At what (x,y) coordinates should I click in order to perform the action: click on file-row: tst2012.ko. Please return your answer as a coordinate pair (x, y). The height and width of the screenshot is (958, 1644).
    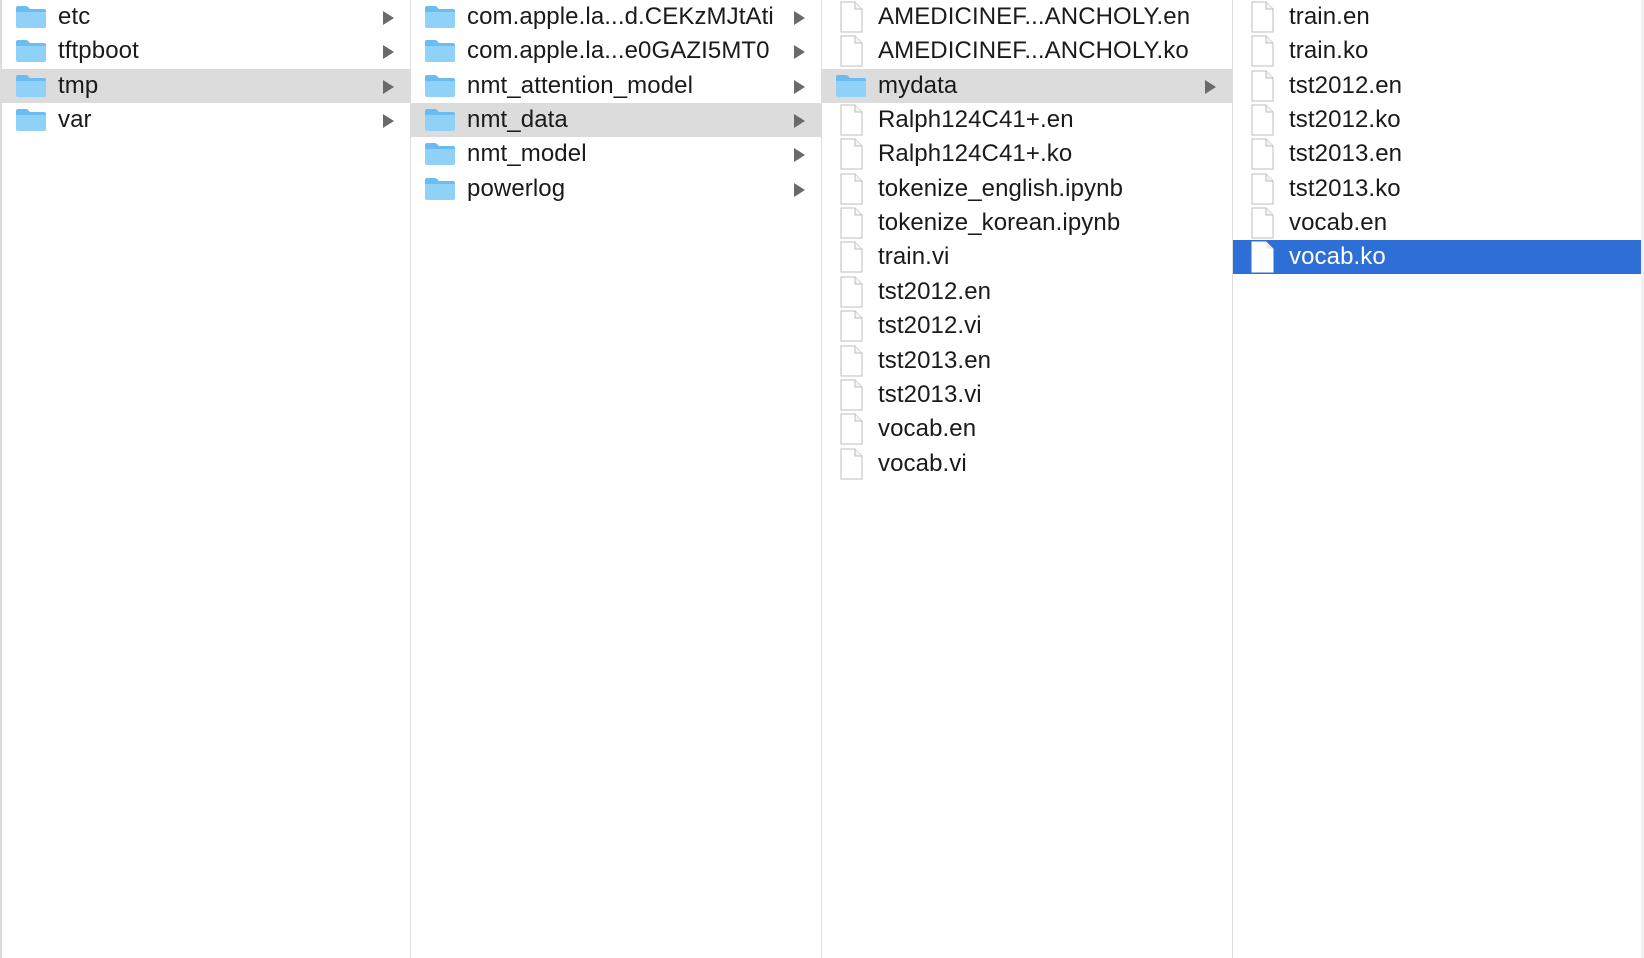
    Looking at the image, I should click on (1438, 120).